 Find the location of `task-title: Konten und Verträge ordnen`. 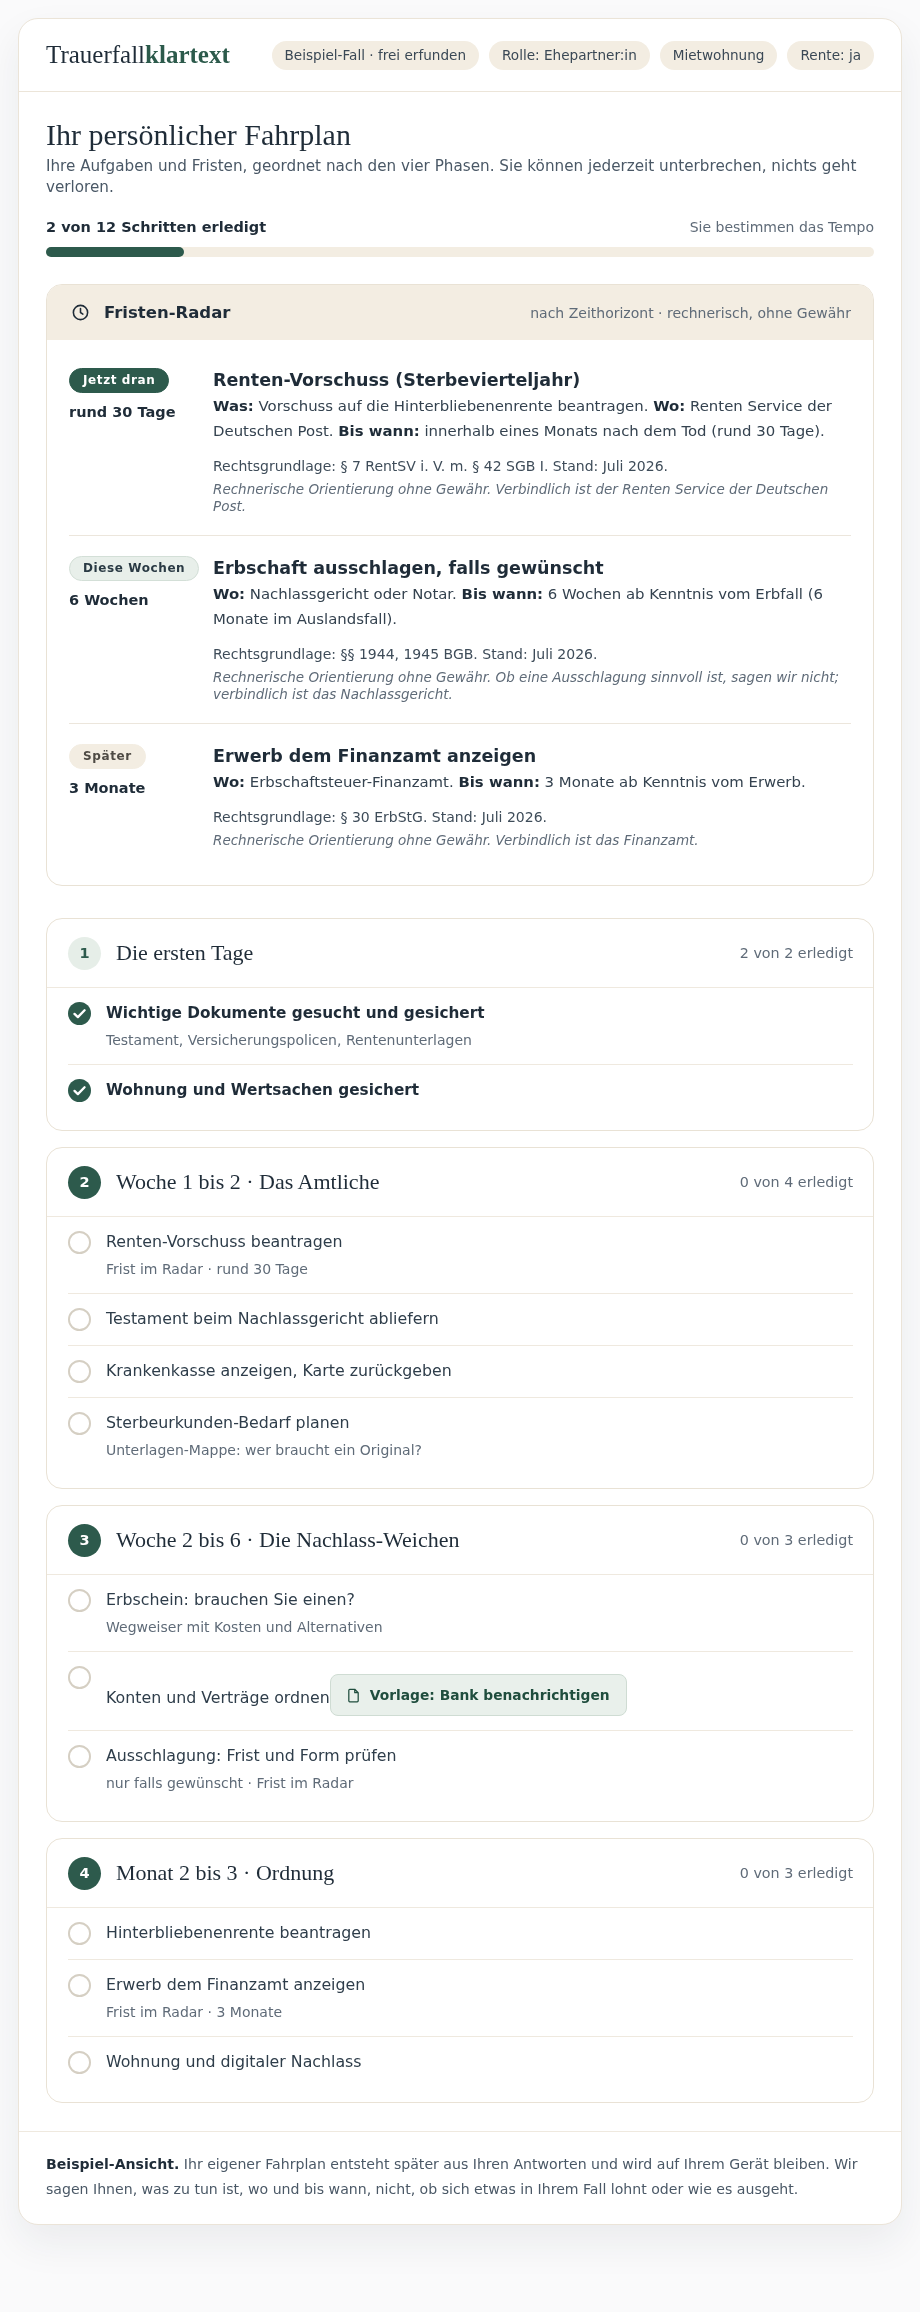

task-title: Konten und Verträge ordnen is located at coordinates (218, 1697).